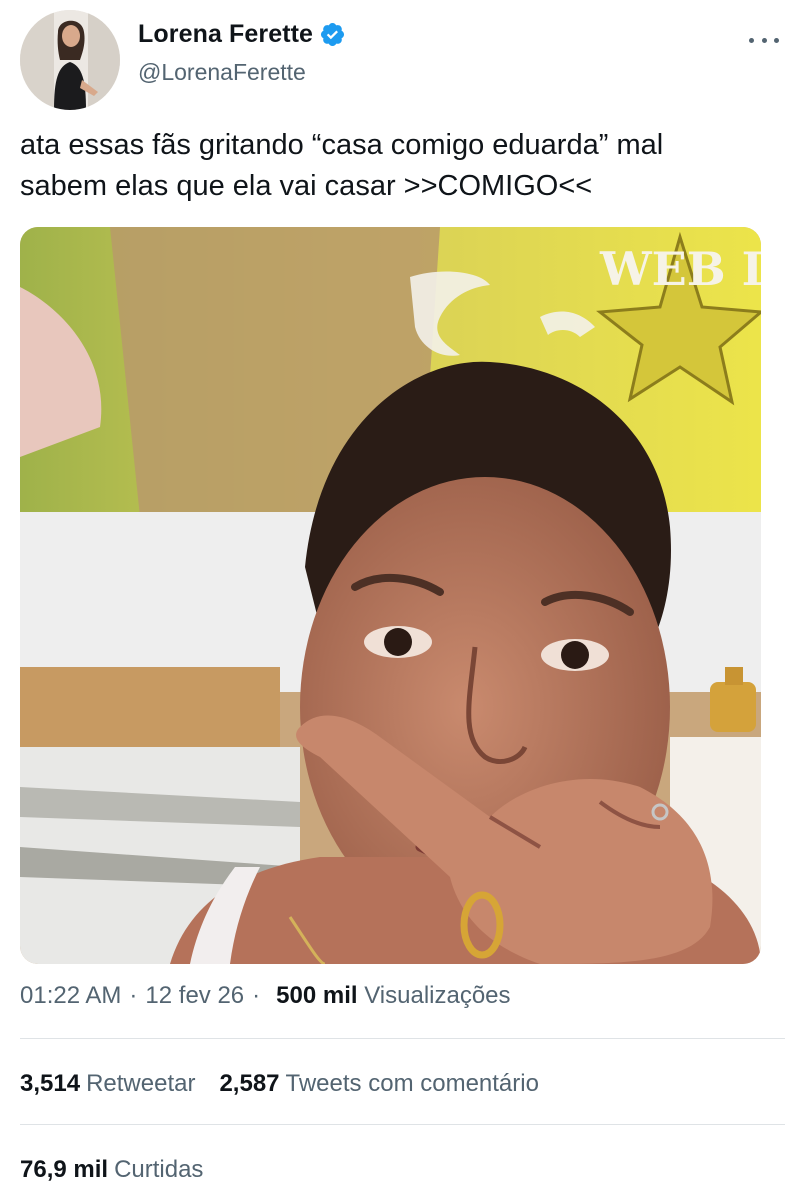 The height and width of the screenshot is (1200, 805). Describe the element at coordinates (194, 995) in the screenshot. I see `tweet-date: 12 fev 26` at that location.